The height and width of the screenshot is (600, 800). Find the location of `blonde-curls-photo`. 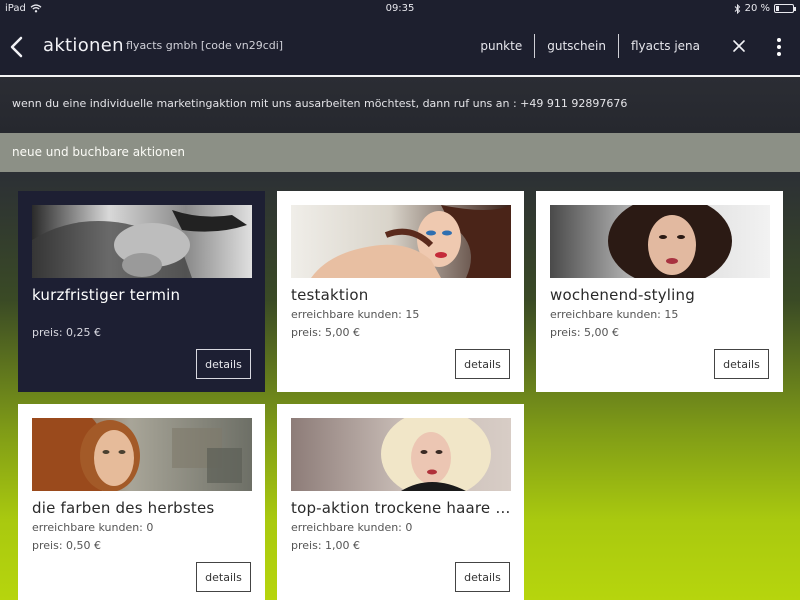

blonde-curls-photo is located at coordinates (401, 454).